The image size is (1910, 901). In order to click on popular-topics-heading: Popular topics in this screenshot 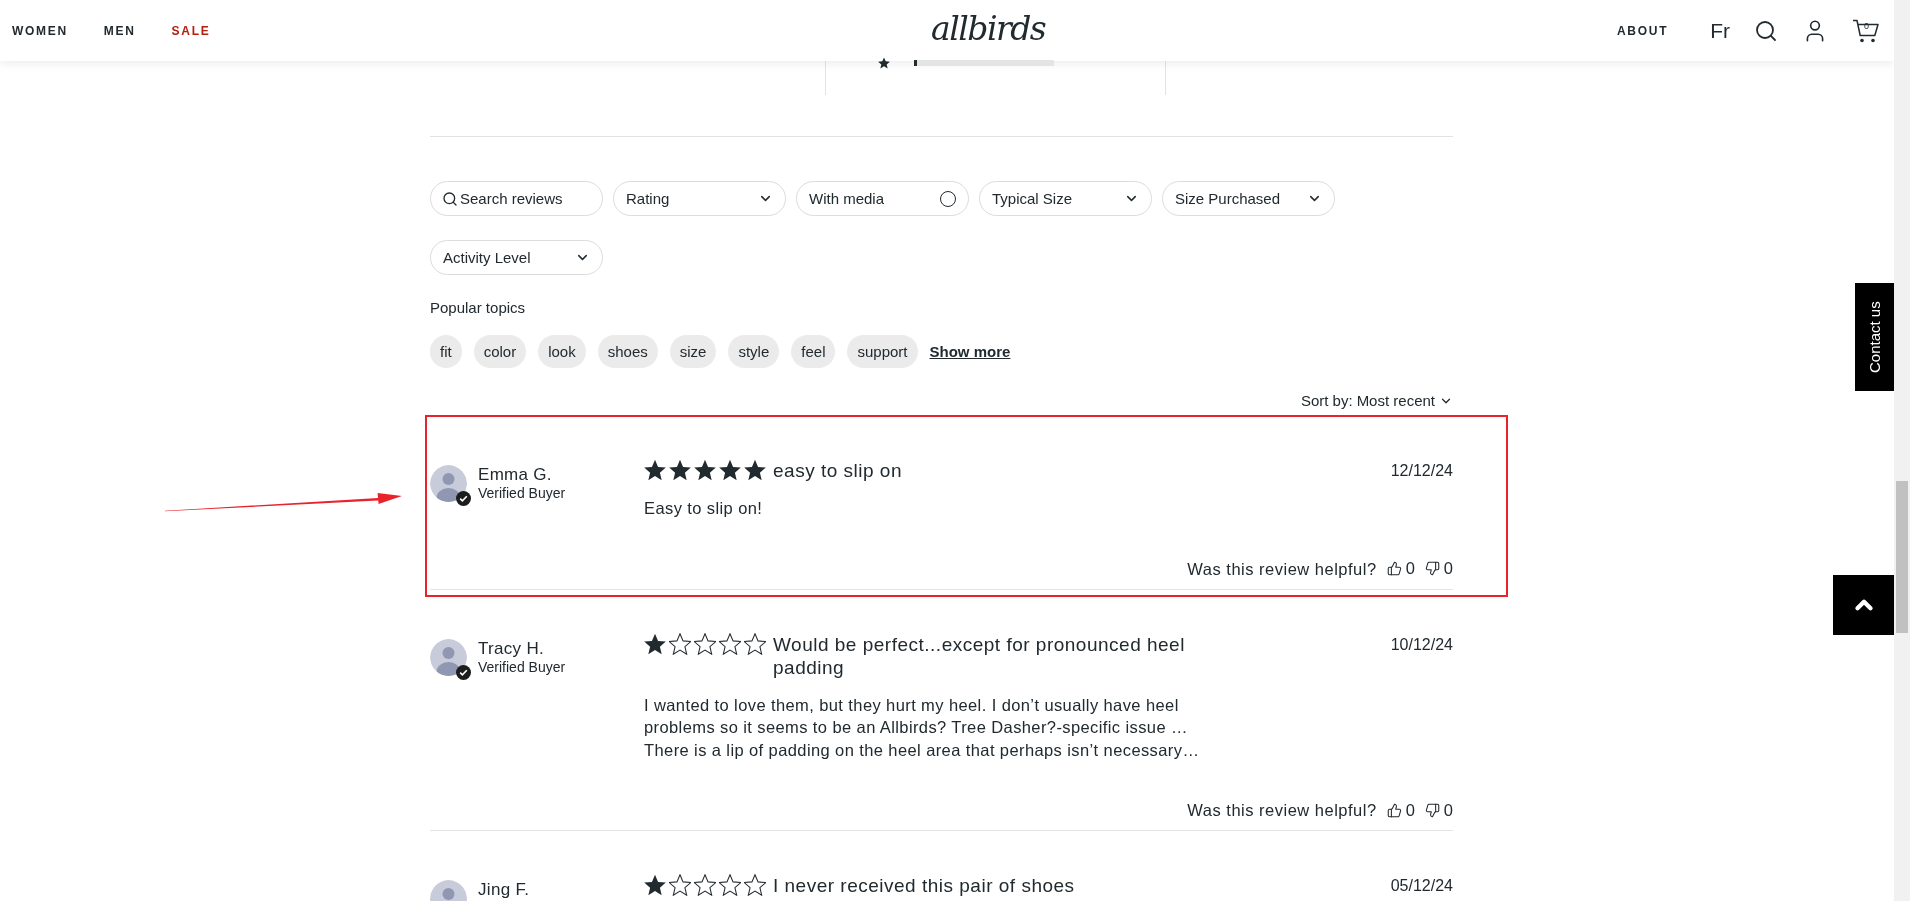, I will do `click(478, 308)`.